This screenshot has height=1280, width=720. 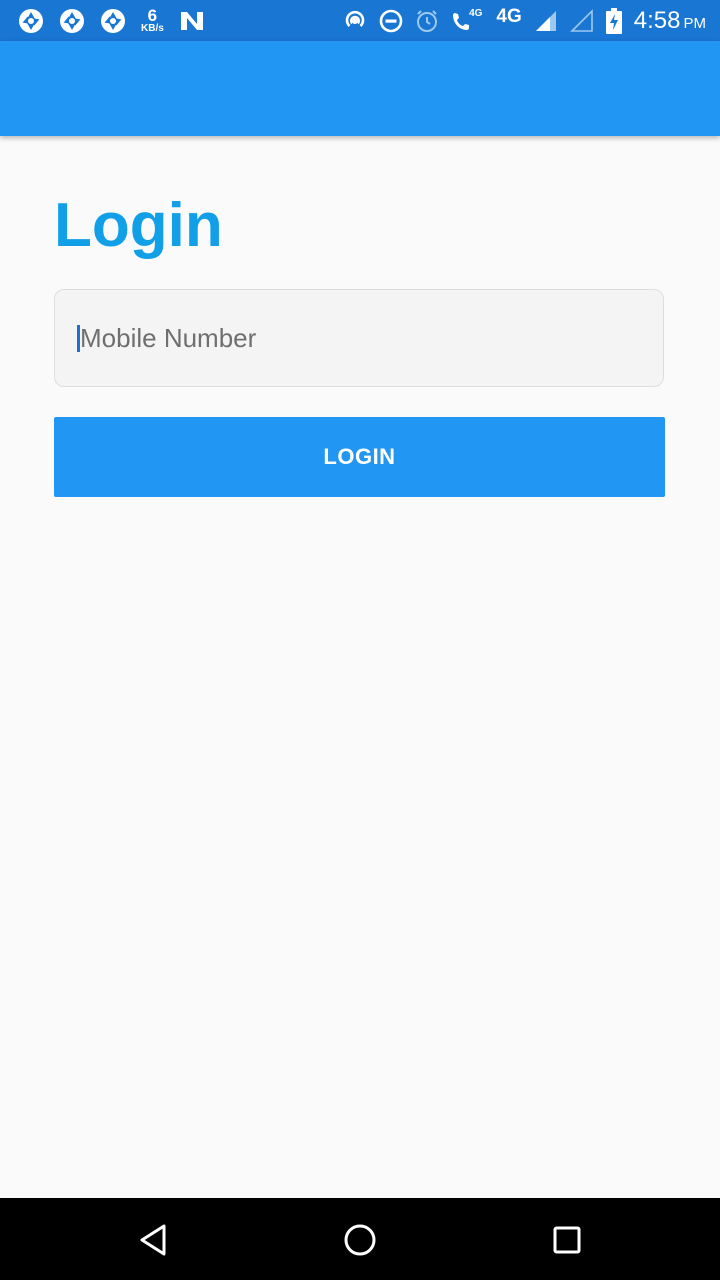 I want to click on alarm-icon, so click(x=427, y=21).